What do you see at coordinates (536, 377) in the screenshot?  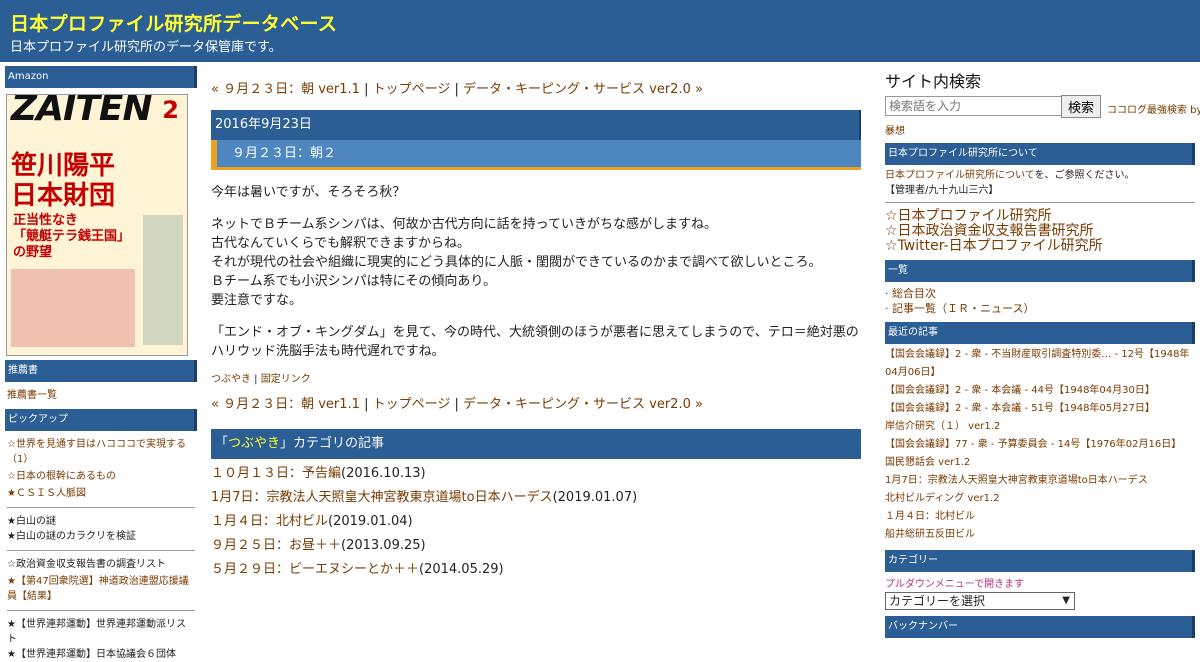 I see `post-footer: つぶやき | 固定リンク` at bounding box center [536, 377].